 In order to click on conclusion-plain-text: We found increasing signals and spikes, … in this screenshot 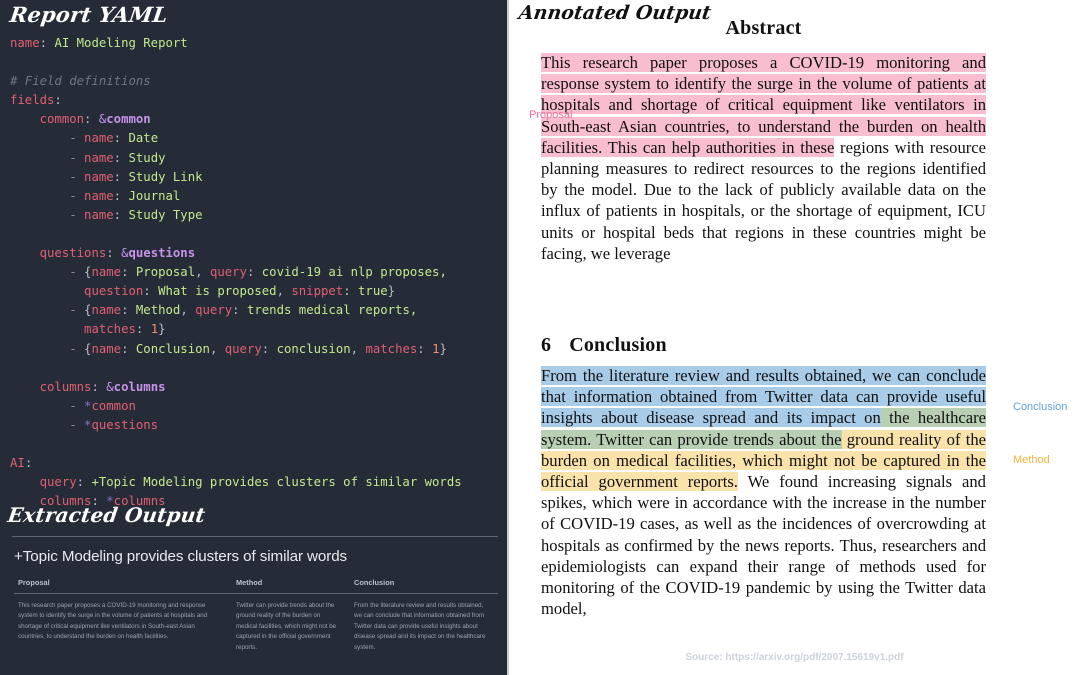, I will do `click(763, 545)`.